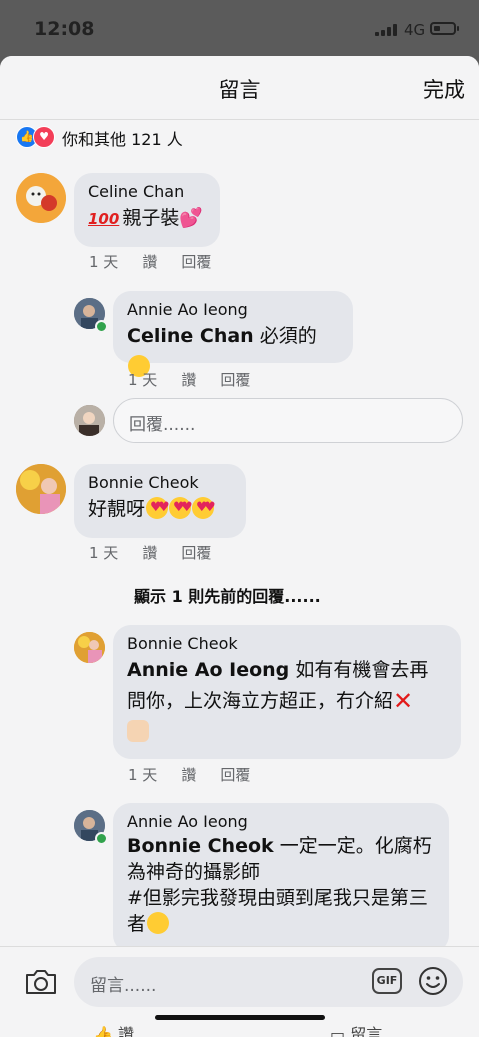  Describe the element at coordinates (104, 219) in the screenshot. I see `hundred-emoji-icon: 100` at that location.